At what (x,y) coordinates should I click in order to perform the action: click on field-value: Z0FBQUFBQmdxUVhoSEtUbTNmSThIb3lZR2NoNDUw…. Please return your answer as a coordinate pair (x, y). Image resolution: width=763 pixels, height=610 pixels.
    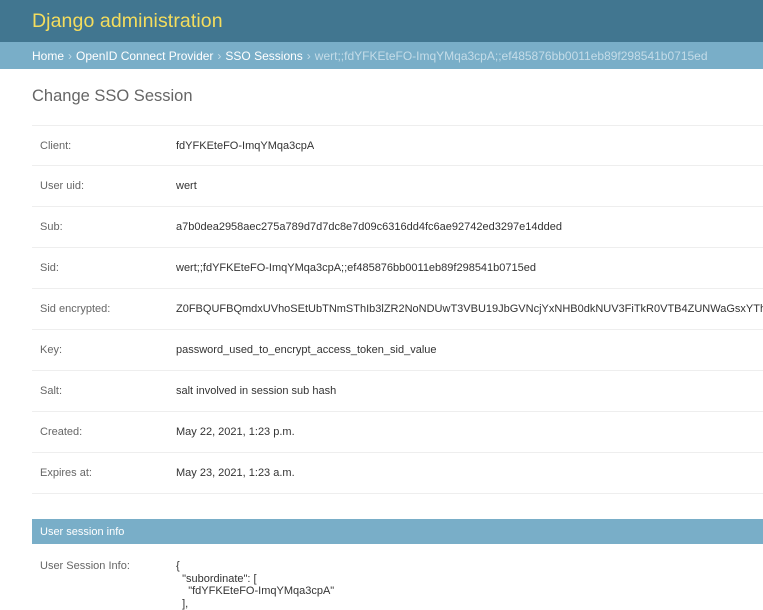
    Looking at the image, I should click on (469, 309).